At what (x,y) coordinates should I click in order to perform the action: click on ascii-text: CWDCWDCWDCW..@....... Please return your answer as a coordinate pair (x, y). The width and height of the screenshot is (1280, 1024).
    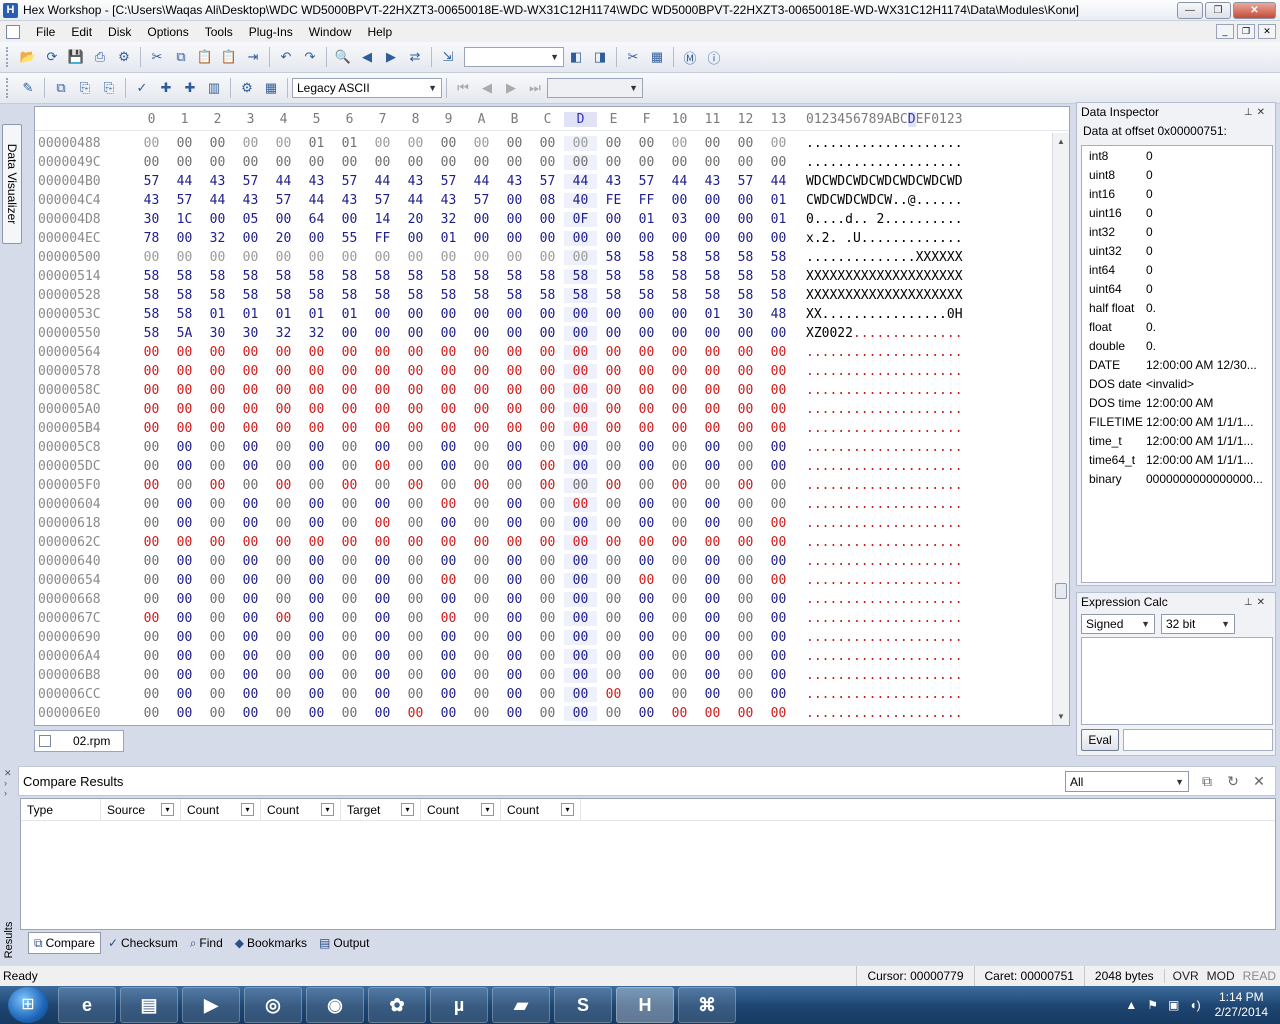
    Looking at the image, I should click on (884, 200).